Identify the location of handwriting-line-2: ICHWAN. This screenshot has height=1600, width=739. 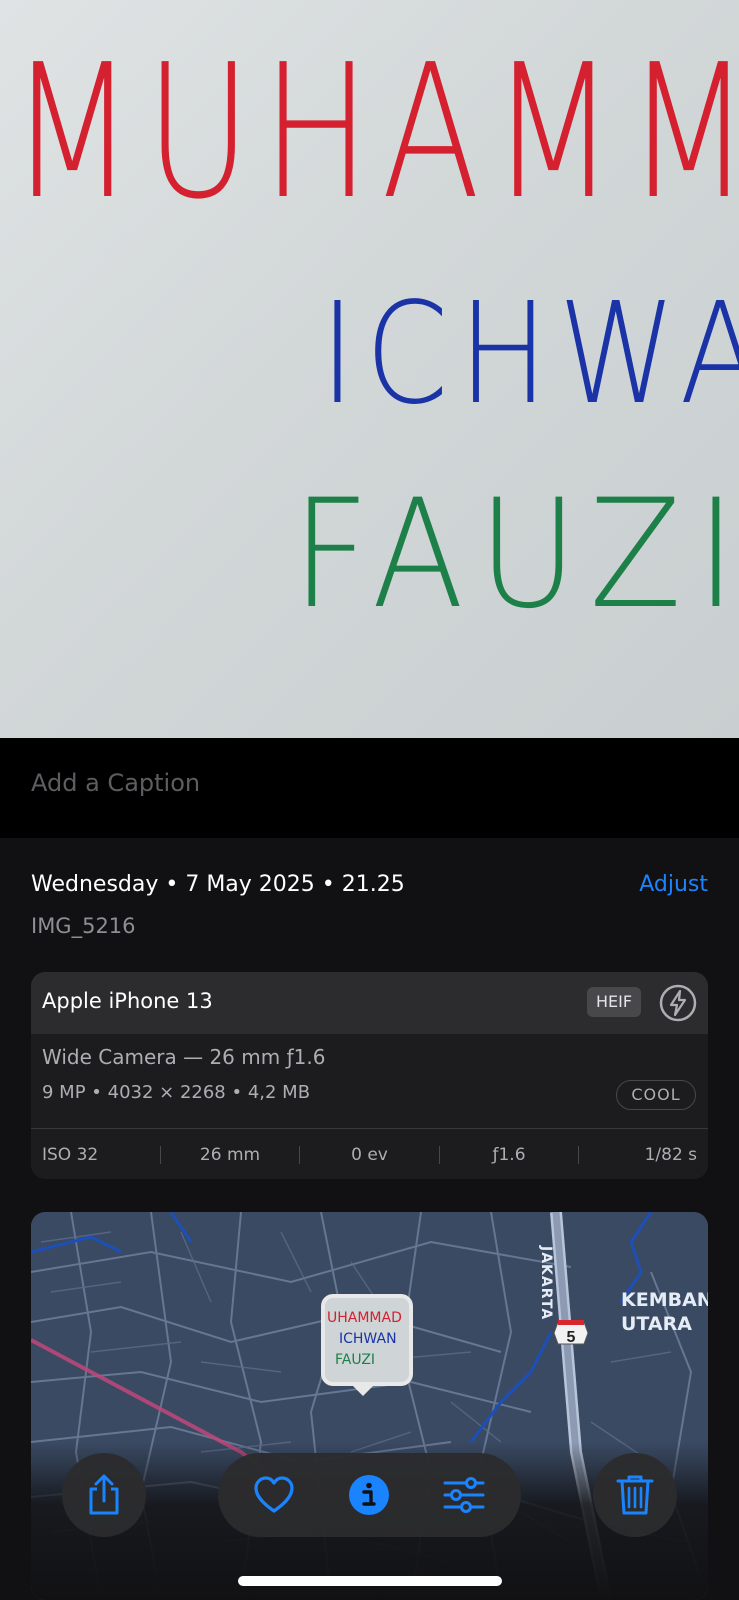
(529, 354).